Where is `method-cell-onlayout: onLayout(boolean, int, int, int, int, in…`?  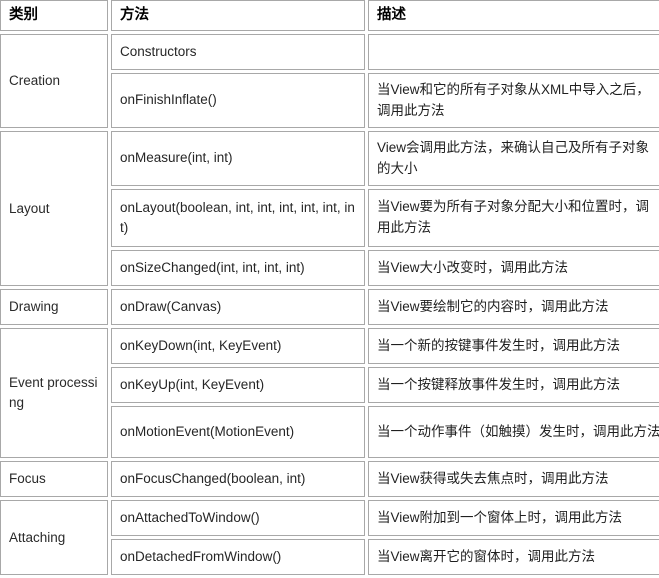 method-cell-onlayout: onLayout(boolean, int, int, int, int, in… is located at coordinates (238, 218).